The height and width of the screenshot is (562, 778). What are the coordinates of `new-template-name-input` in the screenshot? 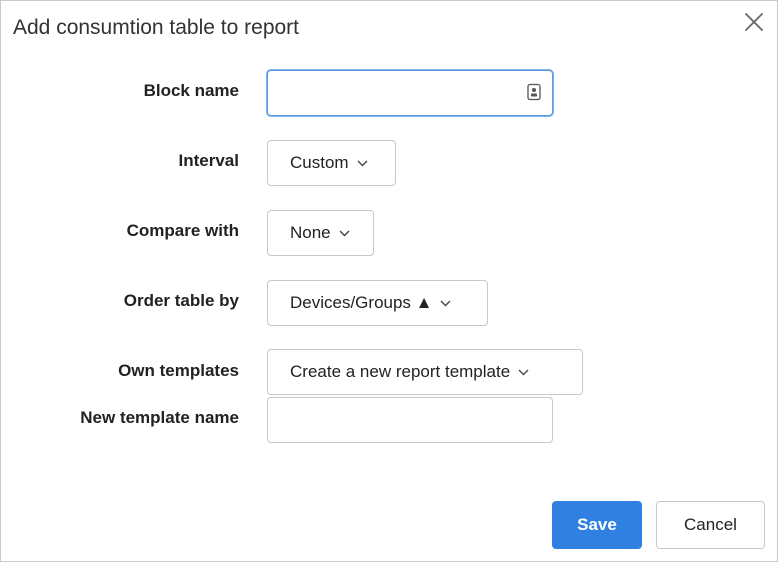 It's located at (410, 420).